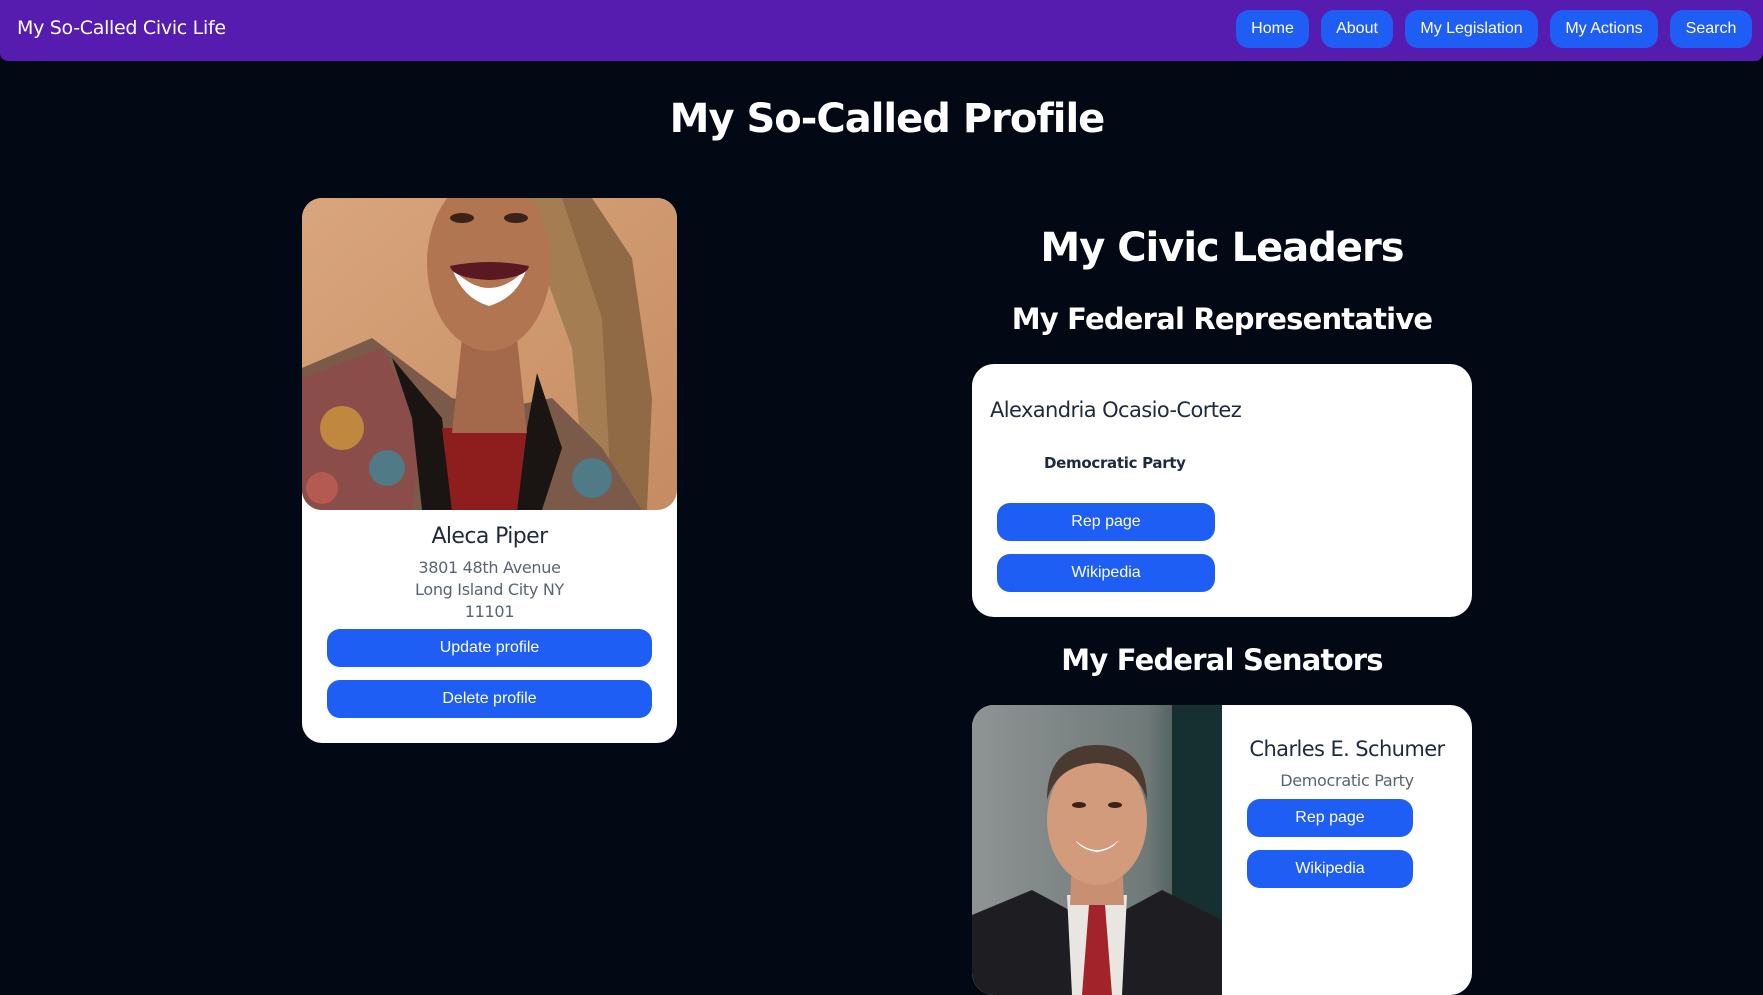 This screenshot has height=995, width=1763. Describe the element at coordinates (1106, 573) in the screenshot. I see `rep-wikipedia-button: Wikipedia` at that location.